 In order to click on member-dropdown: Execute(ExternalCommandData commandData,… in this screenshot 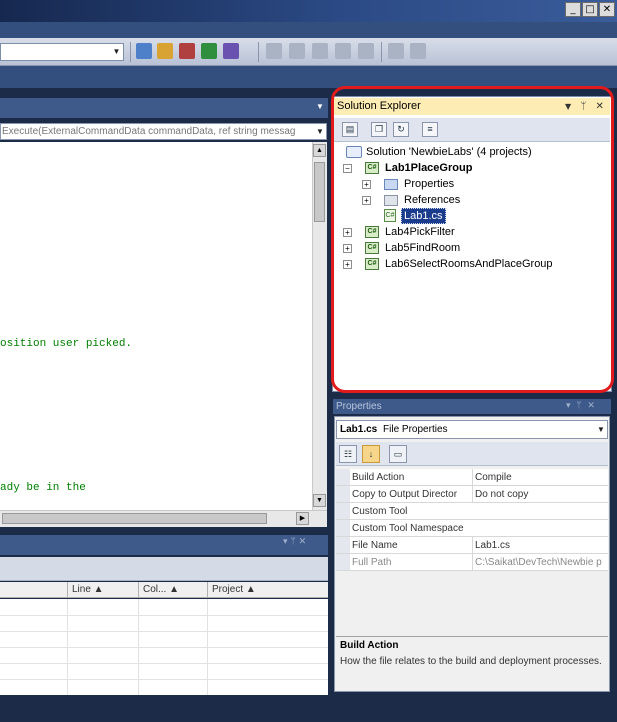, I will do `click(163, 131)`.